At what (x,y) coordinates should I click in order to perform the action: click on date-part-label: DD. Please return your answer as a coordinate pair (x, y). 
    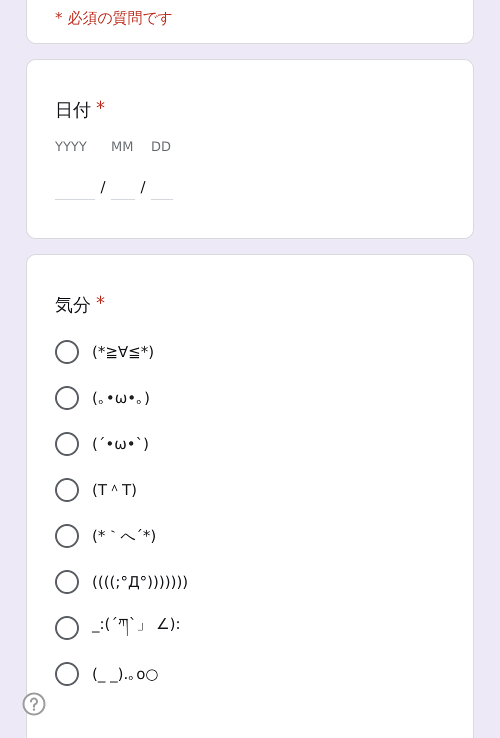
    Looking at the image, I should click on (161, 147).